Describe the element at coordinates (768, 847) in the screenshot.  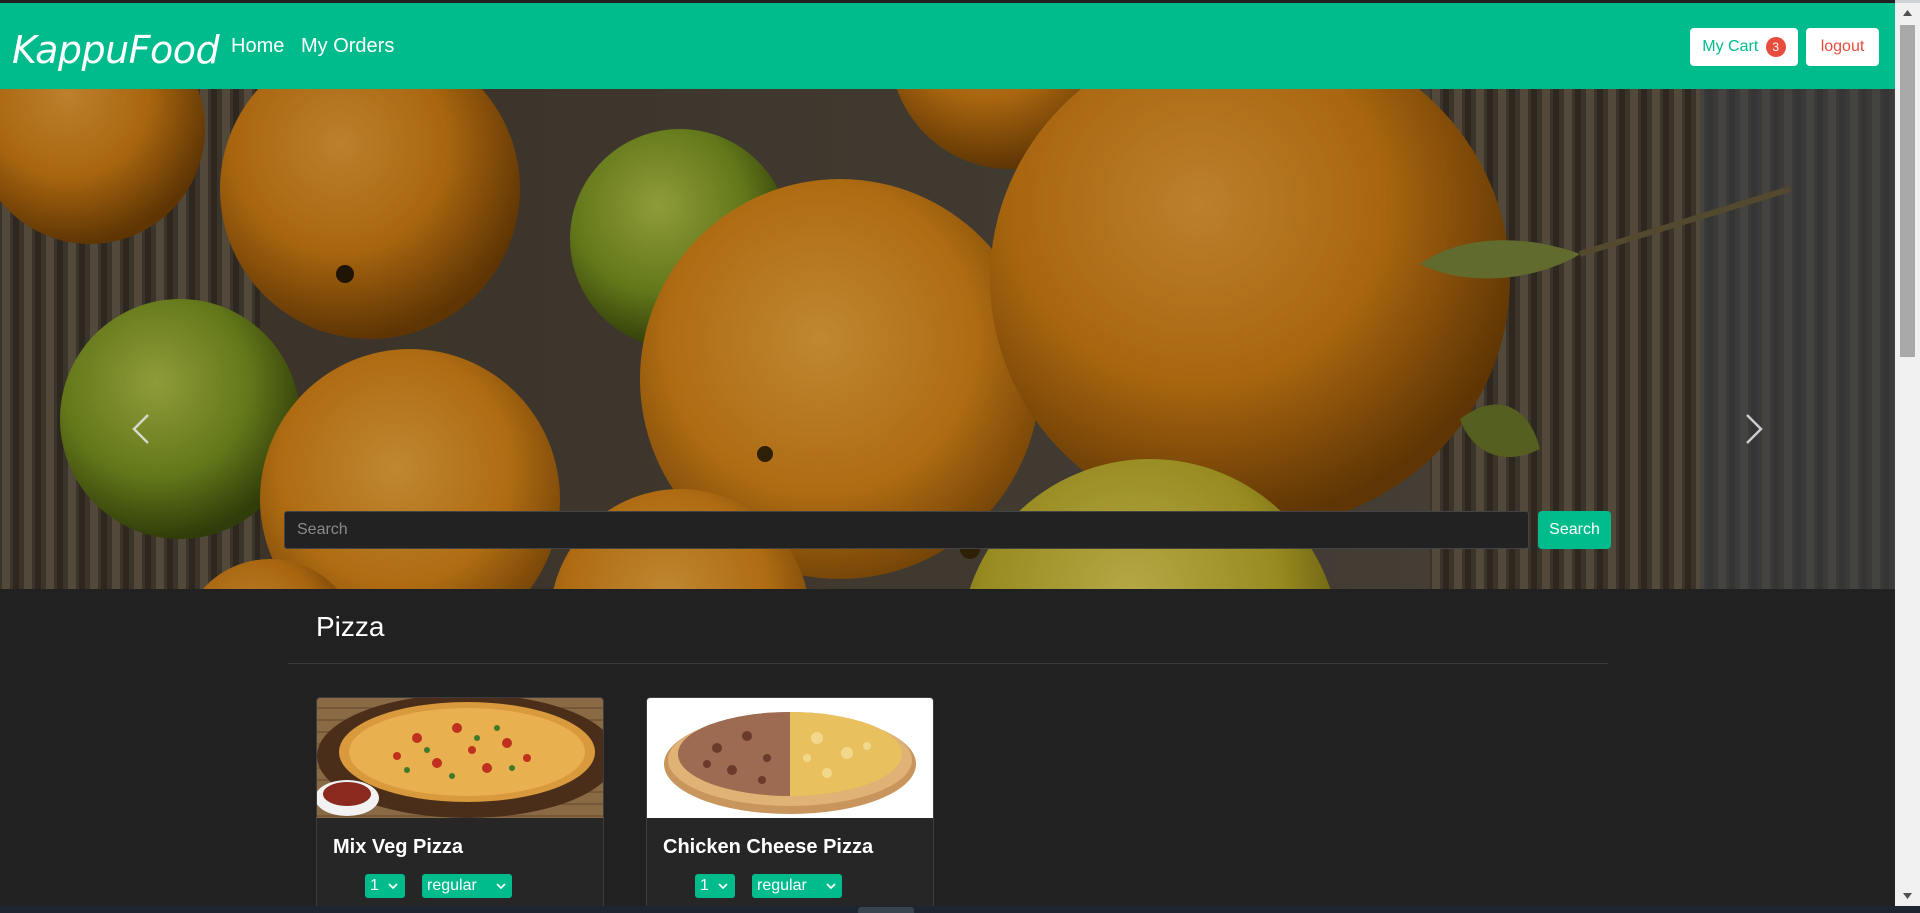
I see `food-card-title: Chicken Cheese Pizza` at that location.